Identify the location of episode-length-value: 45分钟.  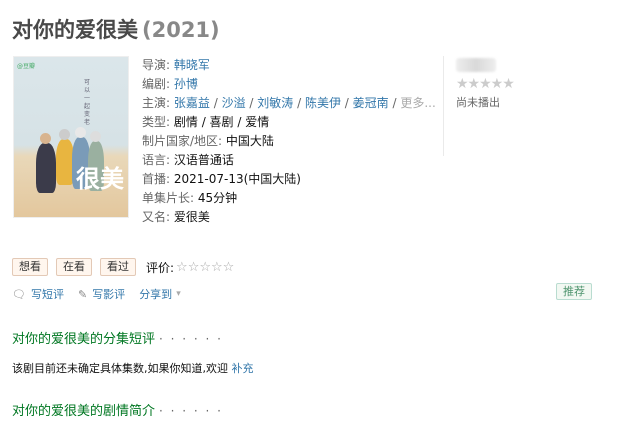
(217, 198).